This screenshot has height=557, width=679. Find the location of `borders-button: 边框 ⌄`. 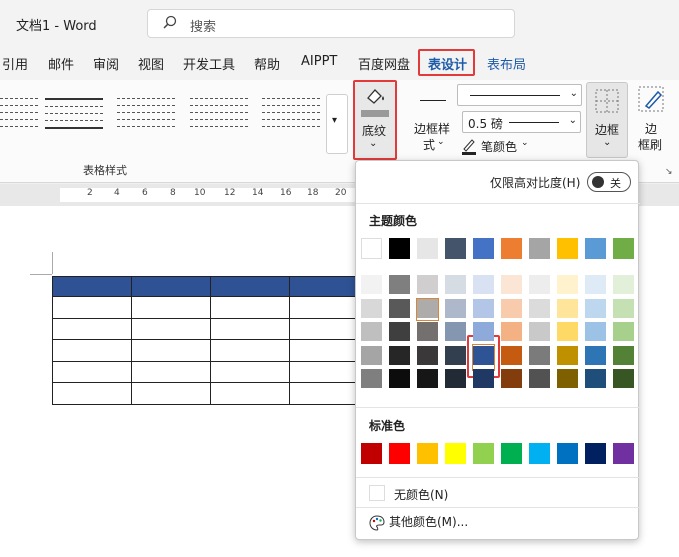

borders-button: 边框 ⌄ is located at coordinates (607, 120).